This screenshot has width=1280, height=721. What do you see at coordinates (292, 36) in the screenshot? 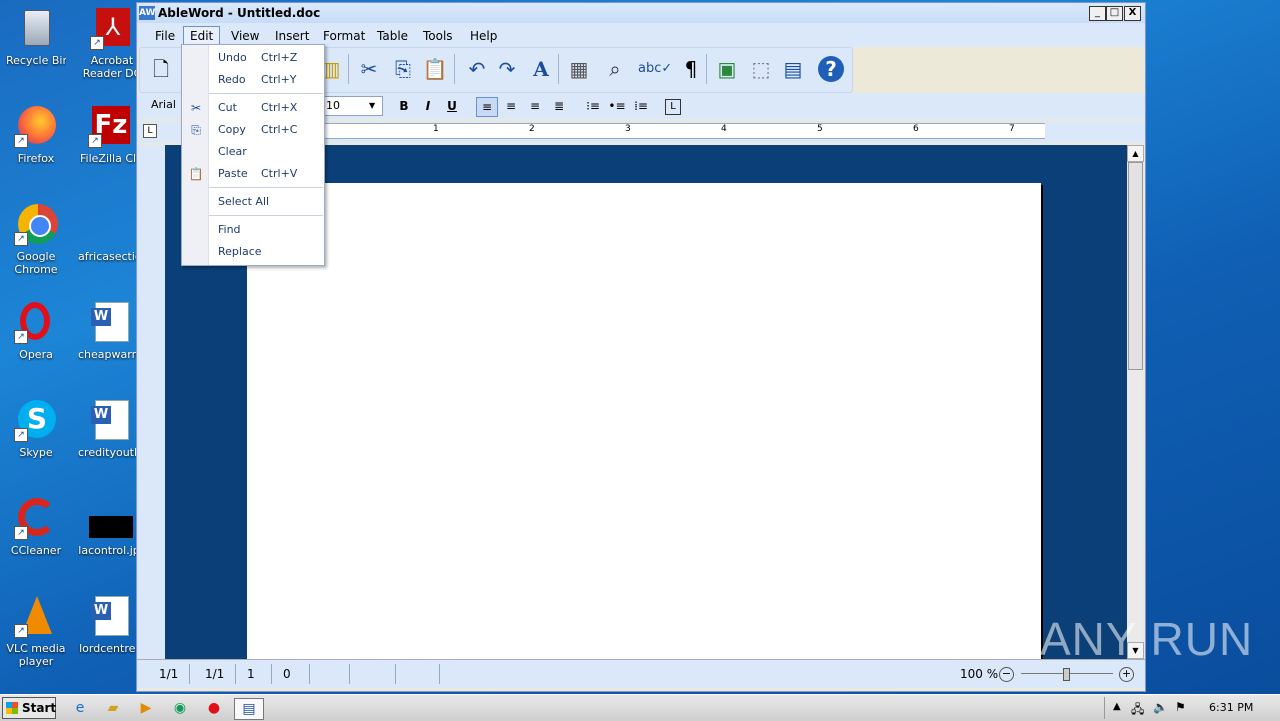
I see `menu-insert: Insert` at bounding box center [292, 36].